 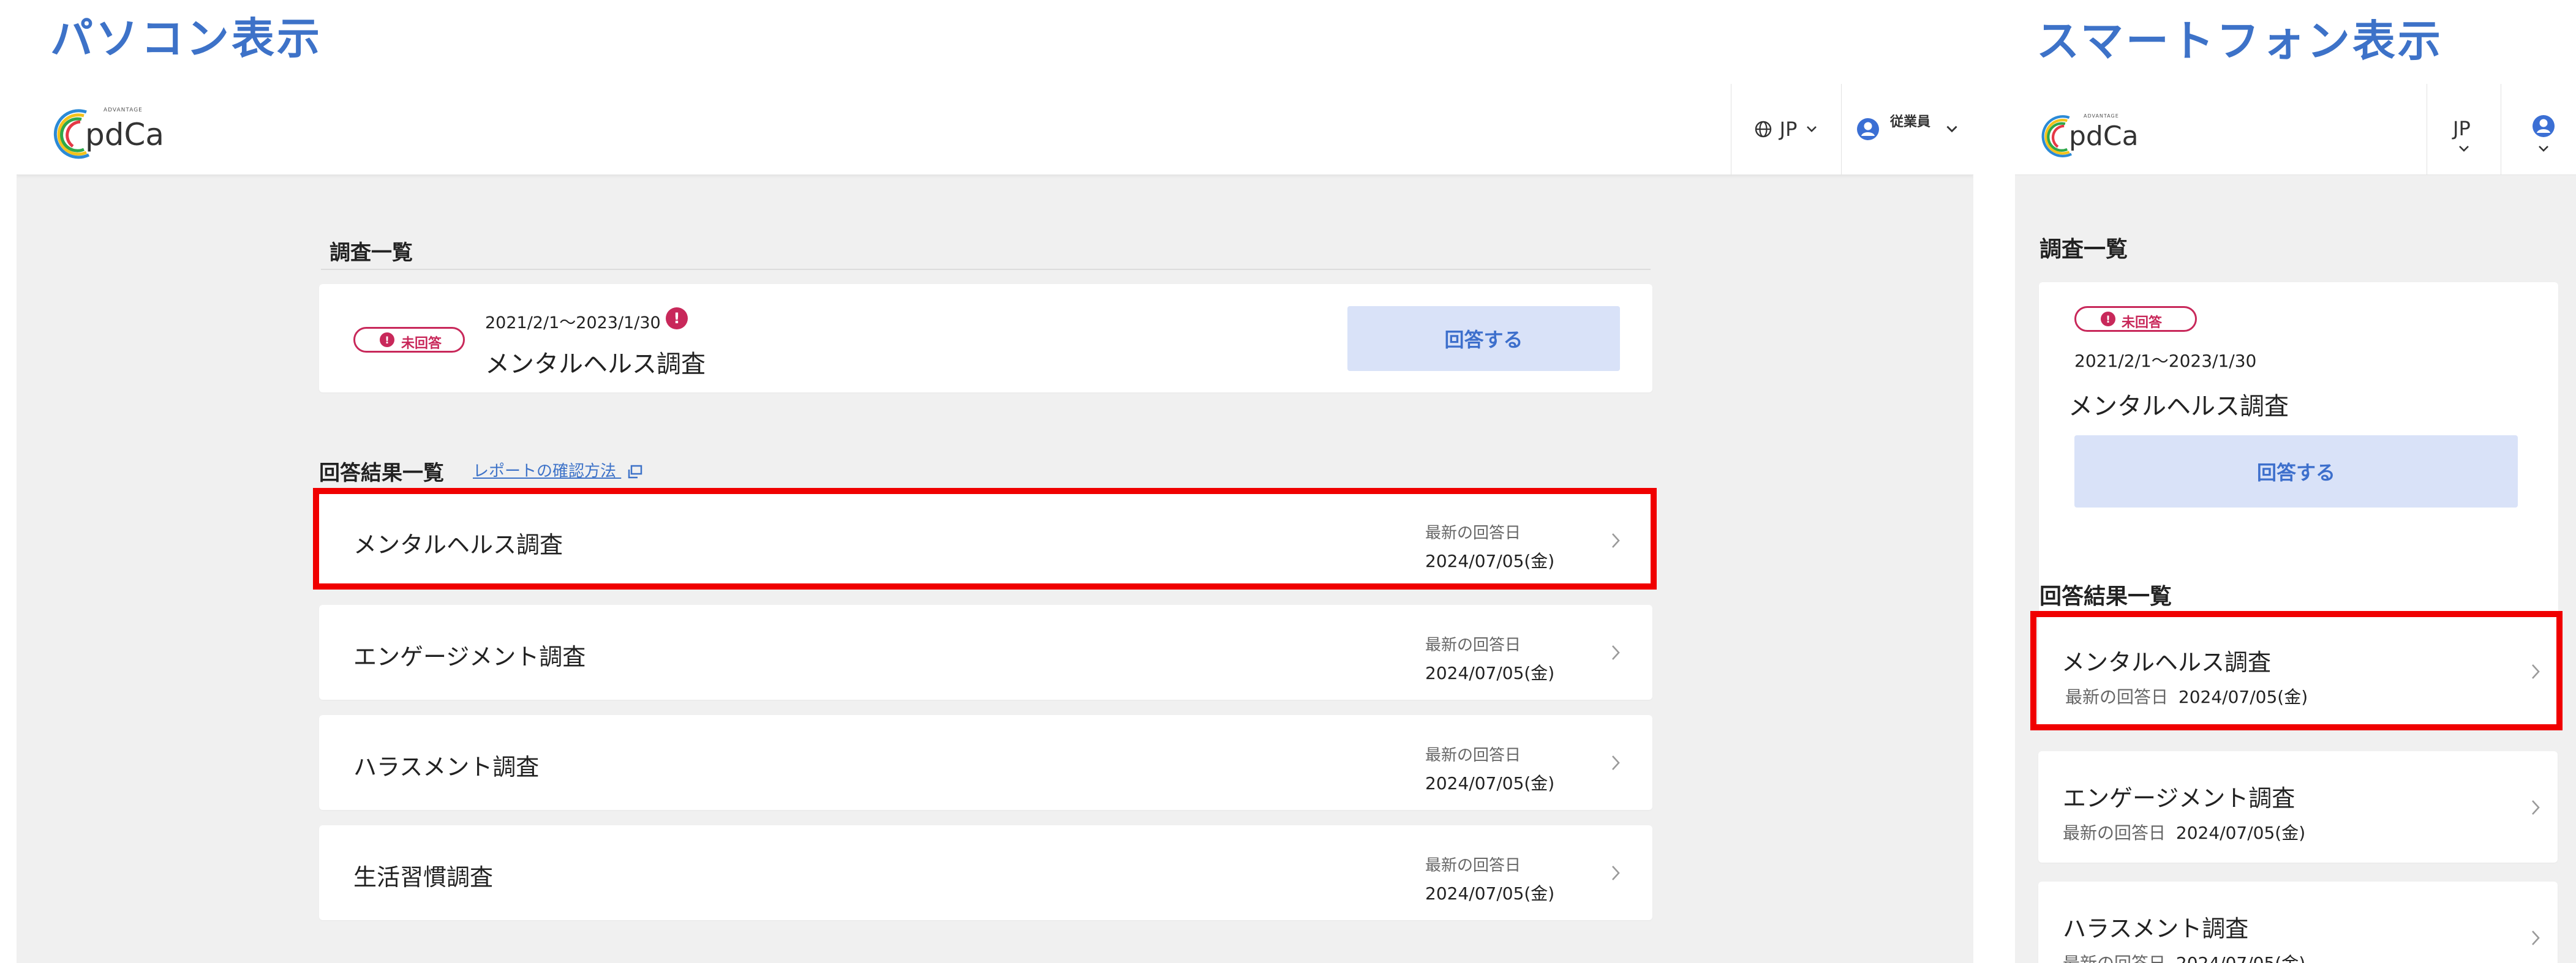 I want to click on sp-section-title: スマートフォン表示, so click(x=2239, y=41).